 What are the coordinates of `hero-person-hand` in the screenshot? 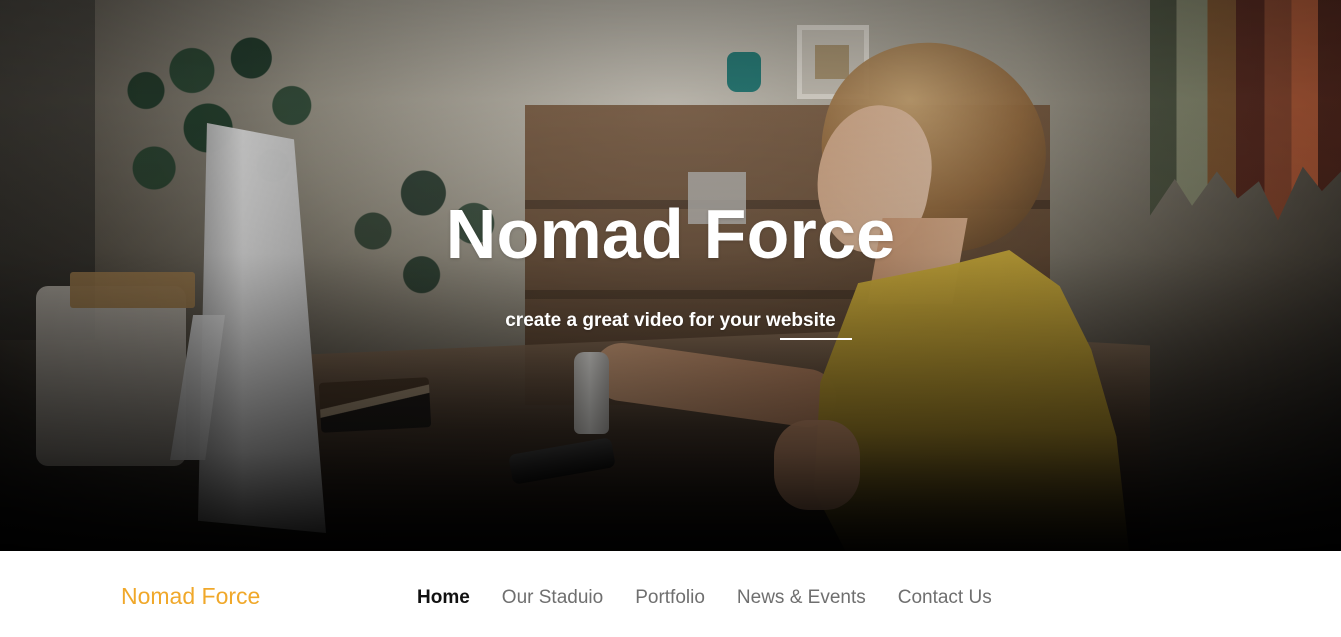 It's located at (817, 465).